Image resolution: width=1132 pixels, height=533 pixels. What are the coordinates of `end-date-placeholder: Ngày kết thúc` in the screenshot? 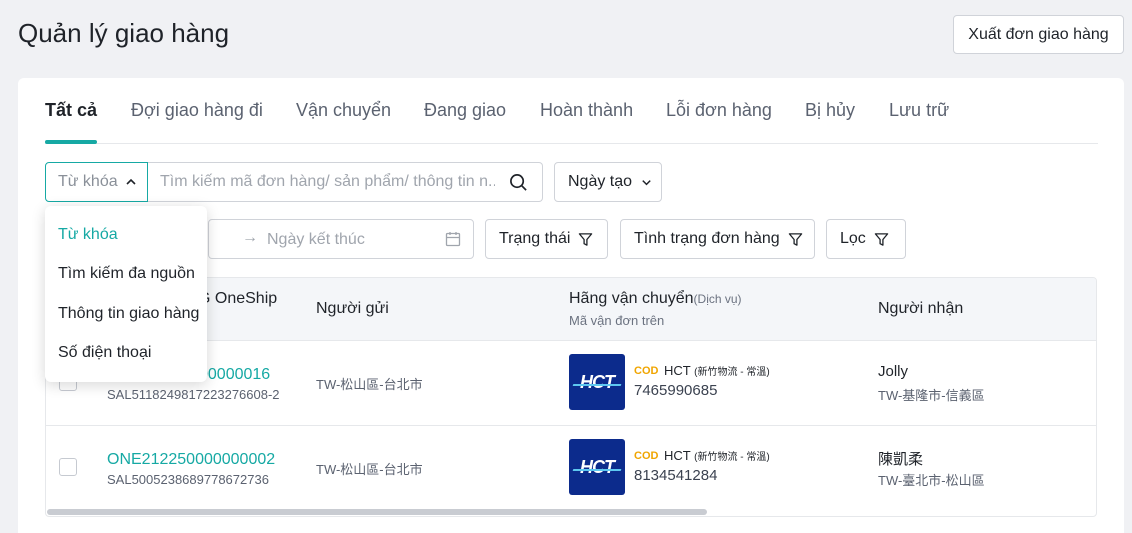 It's located at (316, 240).